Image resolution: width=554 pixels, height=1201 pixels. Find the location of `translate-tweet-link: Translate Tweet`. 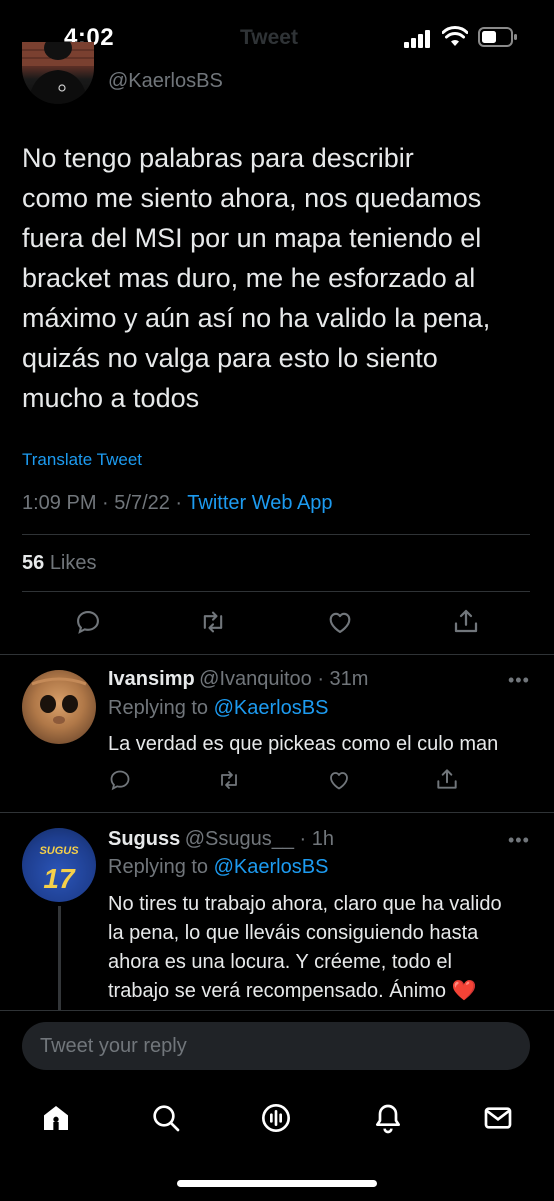

translate-tweet-link: Translate Tweet is located at coordinates (82, 460).